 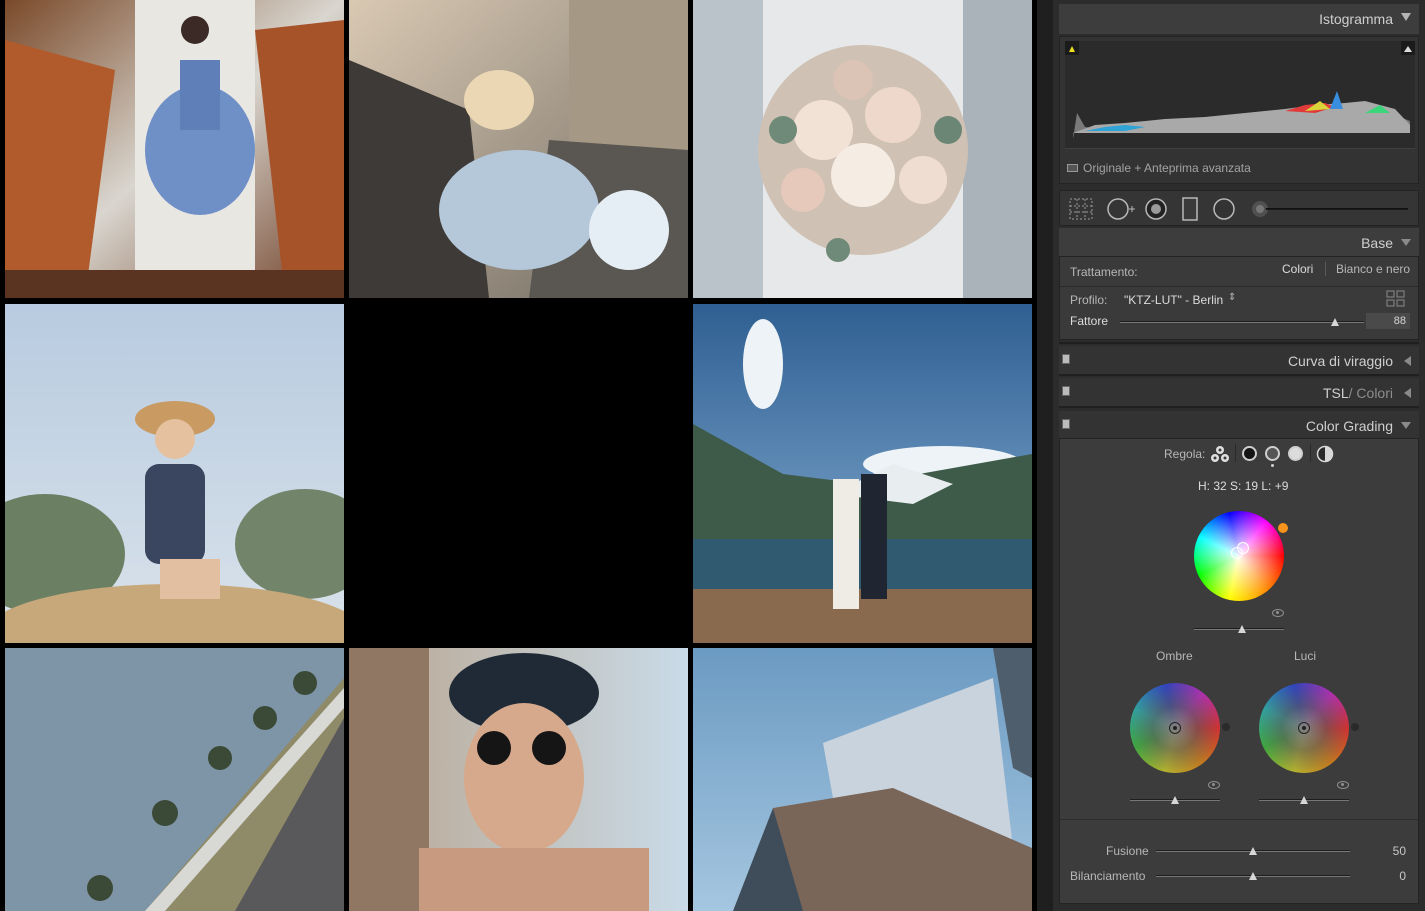 I want to click on midtones-handle, so click(x=1243, y=548).